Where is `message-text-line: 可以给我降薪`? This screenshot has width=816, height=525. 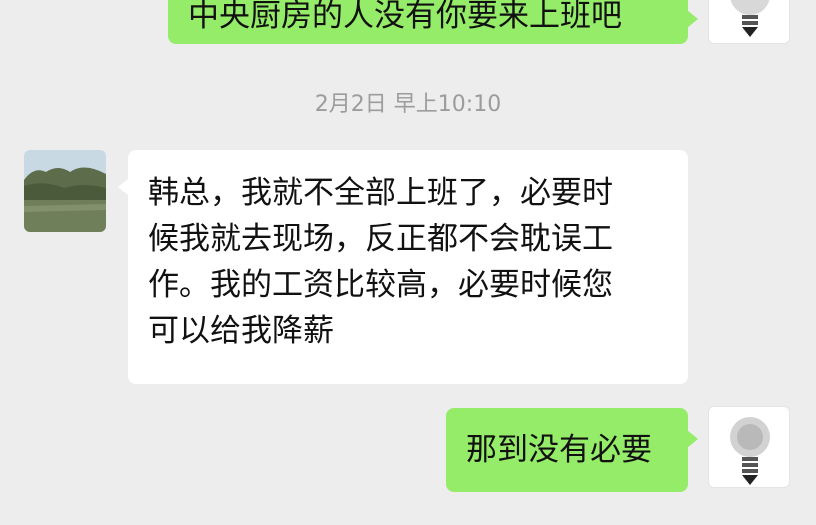 message-text-line: 可以给我降薪 is located at coordinates (241, 331).